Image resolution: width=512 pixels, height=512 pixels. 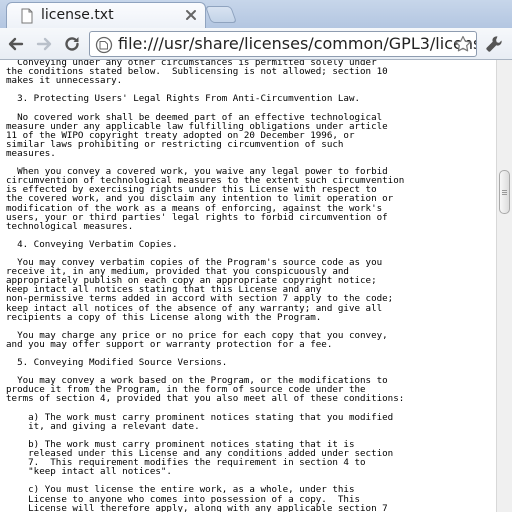 What do you see at coordinates (77, 15) in the screenshot?
I see `tab-title: license.txt` at bounding box center [77, 15].